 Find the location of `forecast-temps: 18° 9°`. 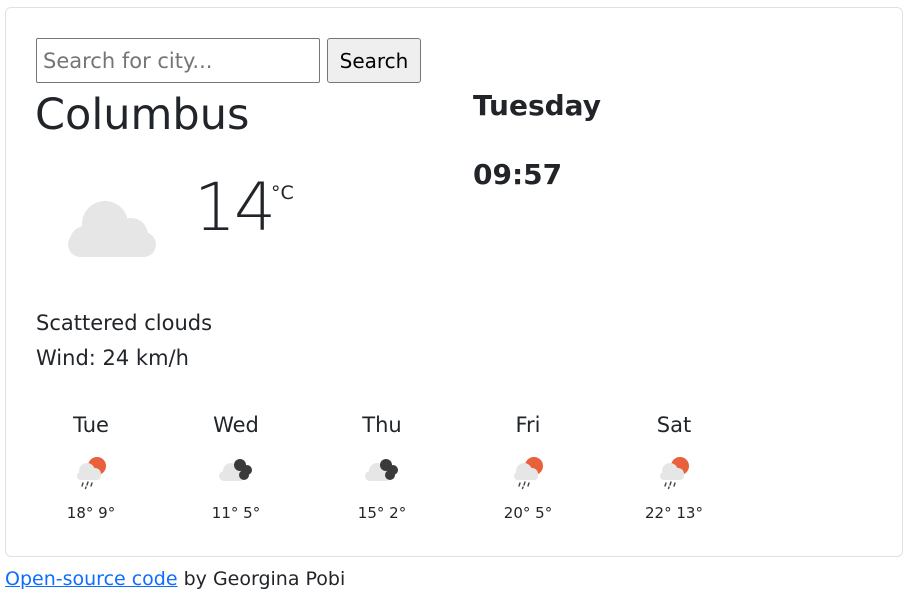

forecast-temps: 18° 9° is located at coordinates (91, 513).